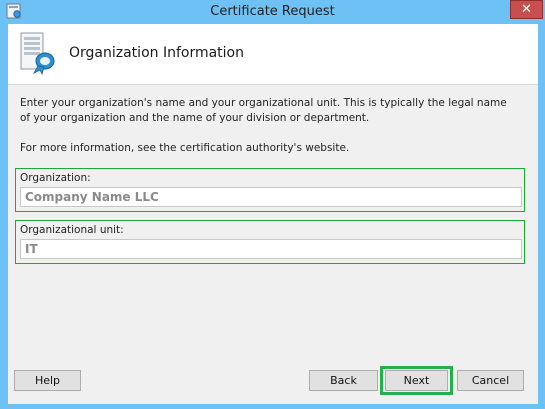 The width and height of the screenshot is (545, 409). Describe the element at coordinates (273, 54) in the screenshot. I see `page-header: Organization Information` at that location.